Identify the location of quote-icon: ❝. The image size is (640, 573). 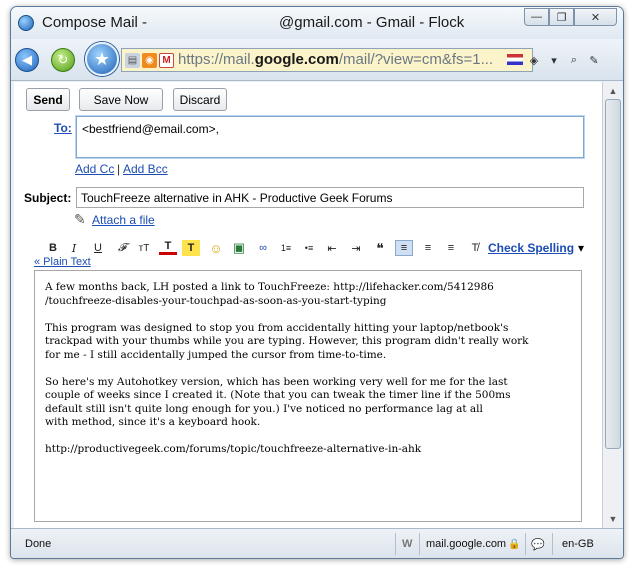
(380, 248).